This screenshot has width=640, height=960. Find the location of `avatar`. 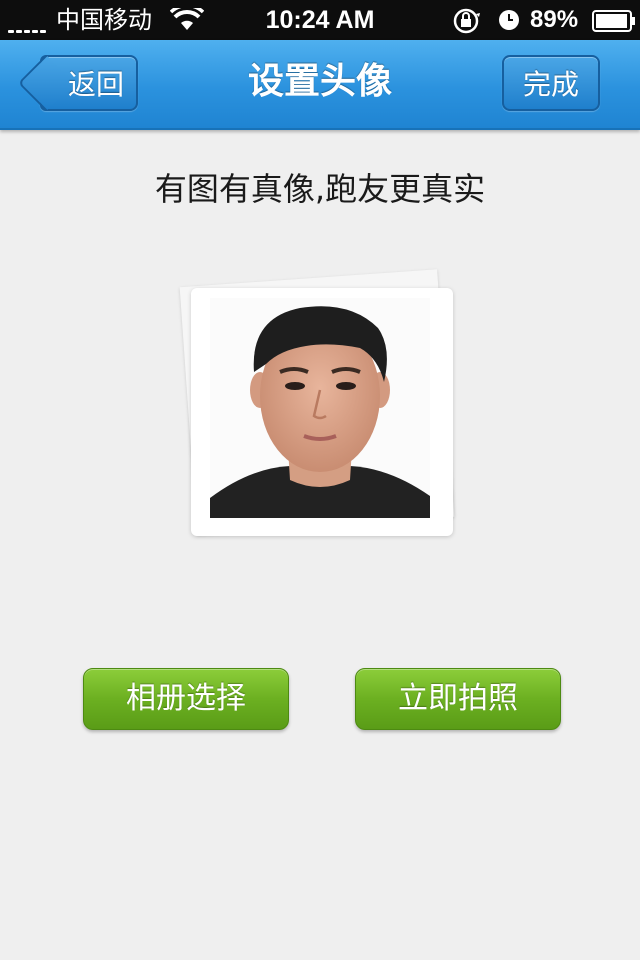

avatar is located at coordinates (320, 408).